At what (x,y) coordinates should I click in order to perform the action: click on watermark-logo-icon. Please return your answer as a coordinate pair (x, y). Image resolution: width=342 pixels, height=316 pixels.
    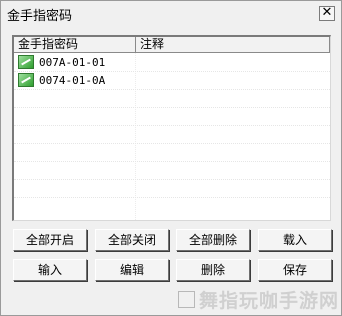
    Looking at the image, I should click on (186, 299).